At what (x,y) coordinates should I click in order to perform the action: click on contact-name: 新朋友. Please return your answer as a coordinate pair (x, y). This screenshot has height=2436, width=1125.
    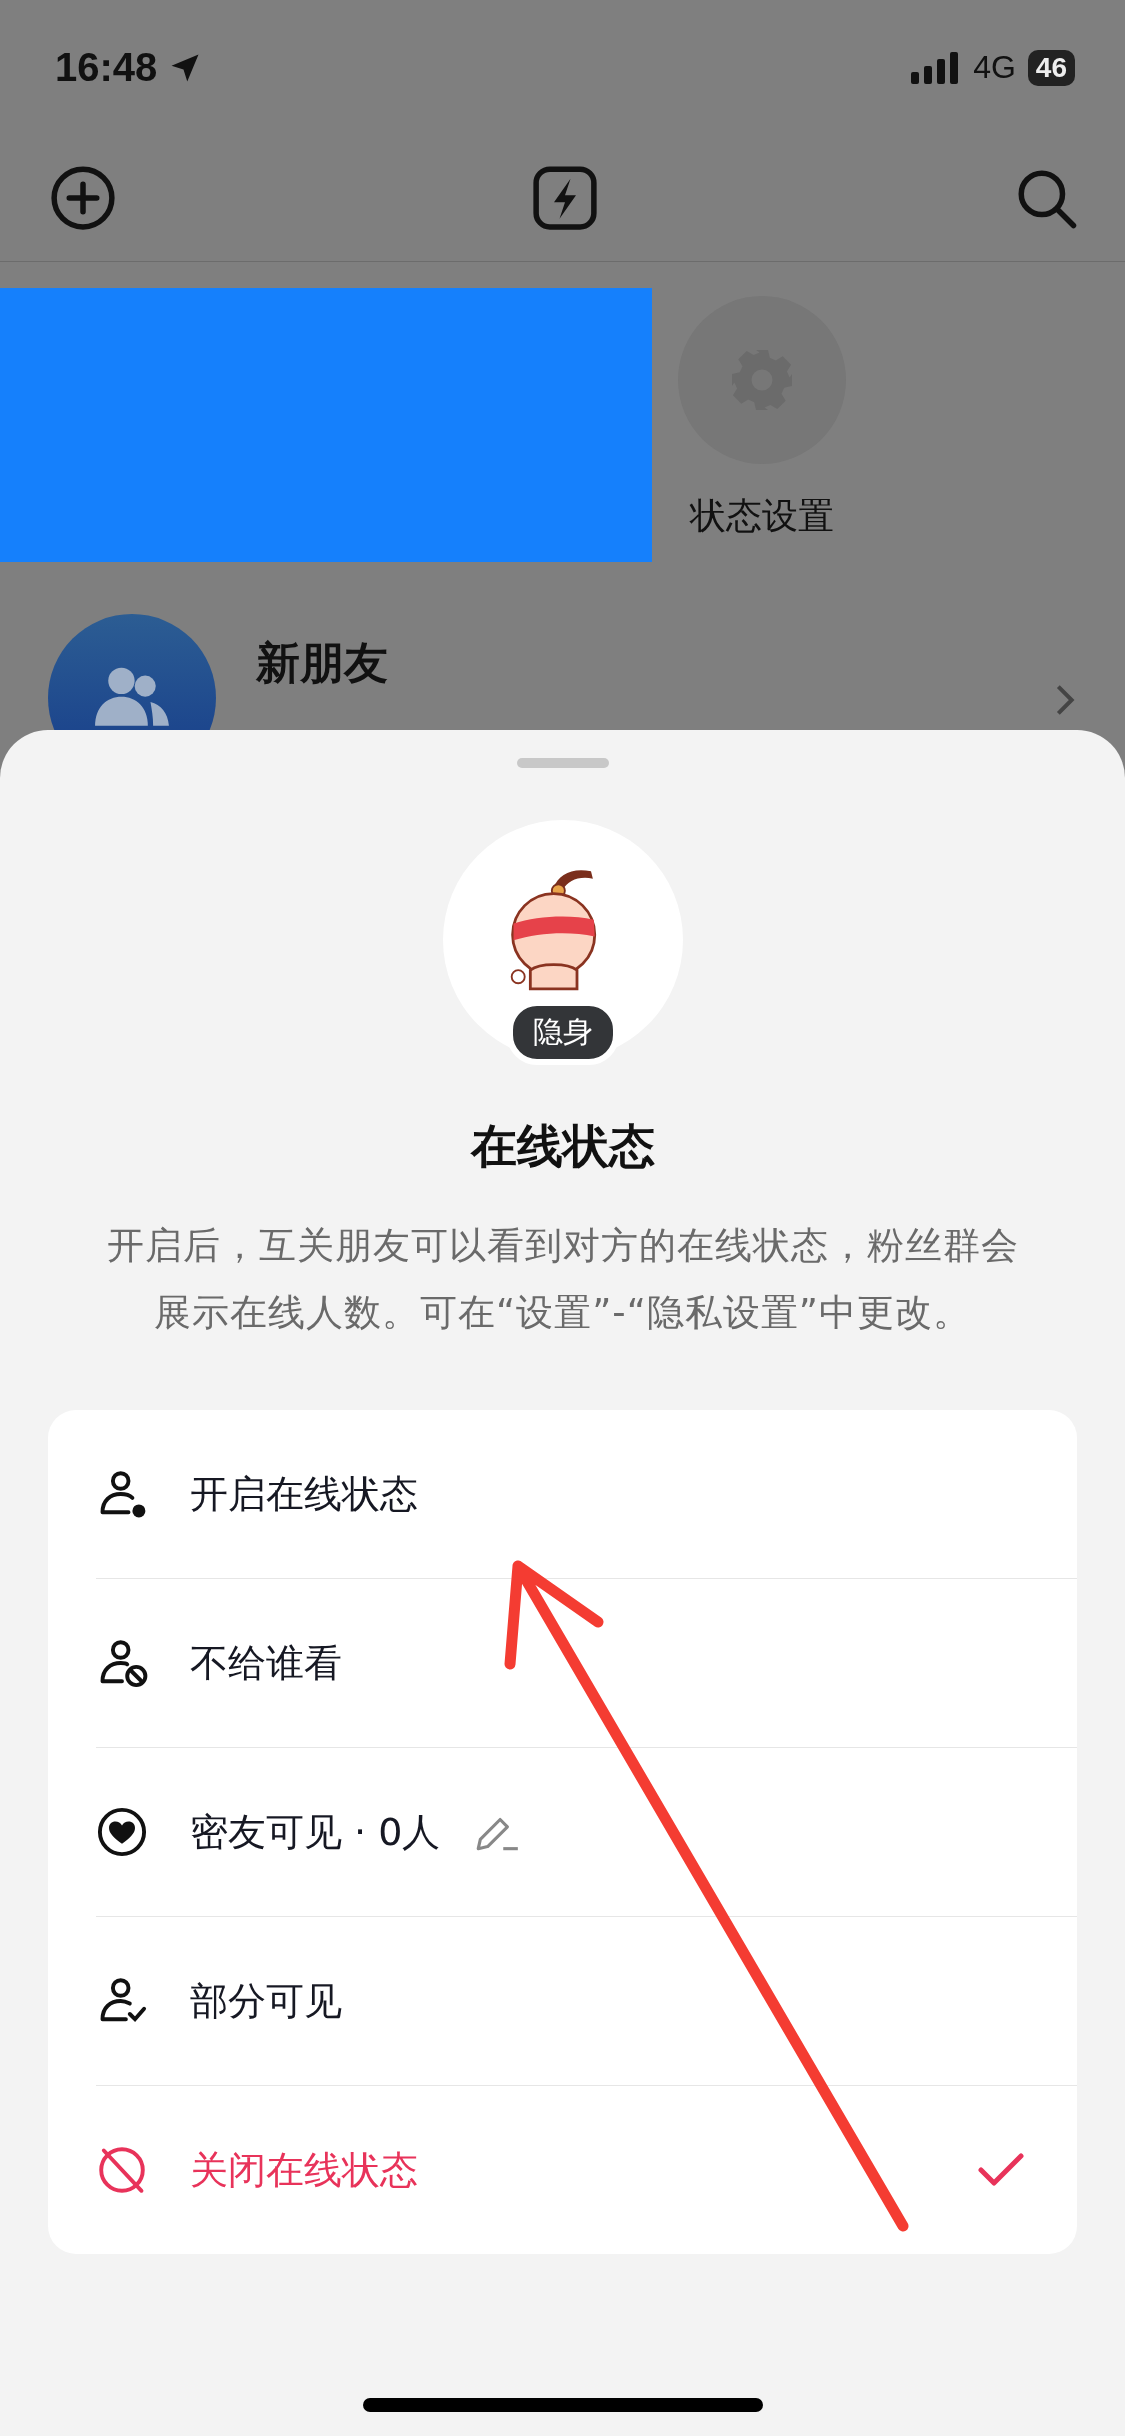
    Looking at the image, I should click on (322, 663).